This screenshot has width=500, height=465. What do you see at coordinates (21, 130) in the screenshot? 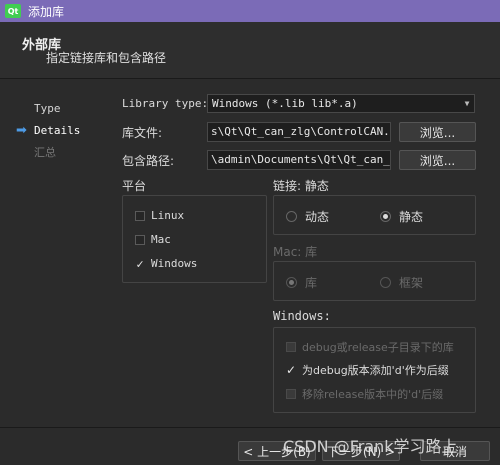
I see `current-step-arrow-icon: ➡` at bounding box center [21, 130].